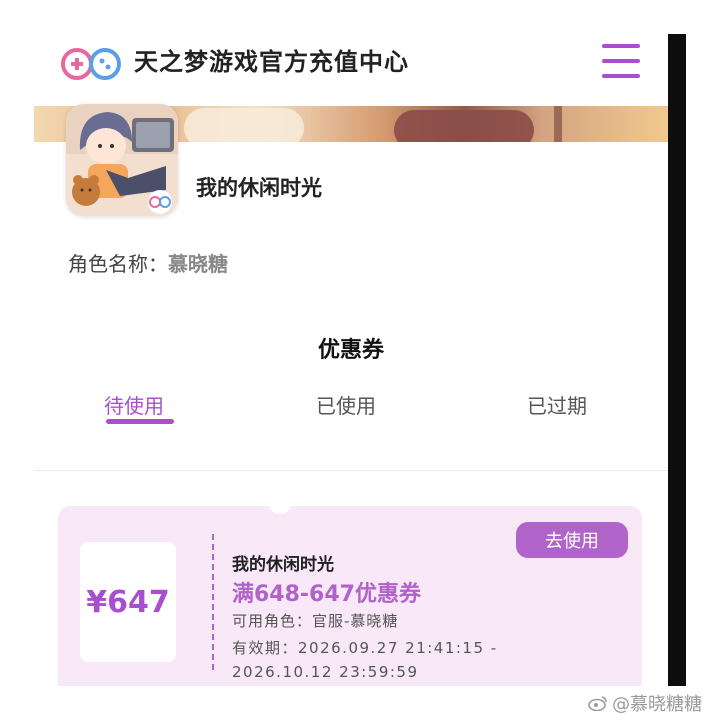 The height and width of the screenshot is (720, 720). I want to click on coupon-game-name: 我的休闲时光, so click(283, 565).